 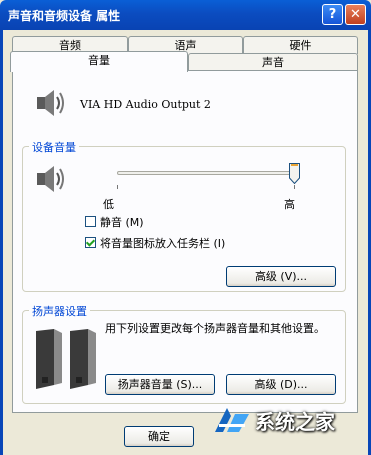 I want to click on speaker-icon, so click(x=50, y=103).